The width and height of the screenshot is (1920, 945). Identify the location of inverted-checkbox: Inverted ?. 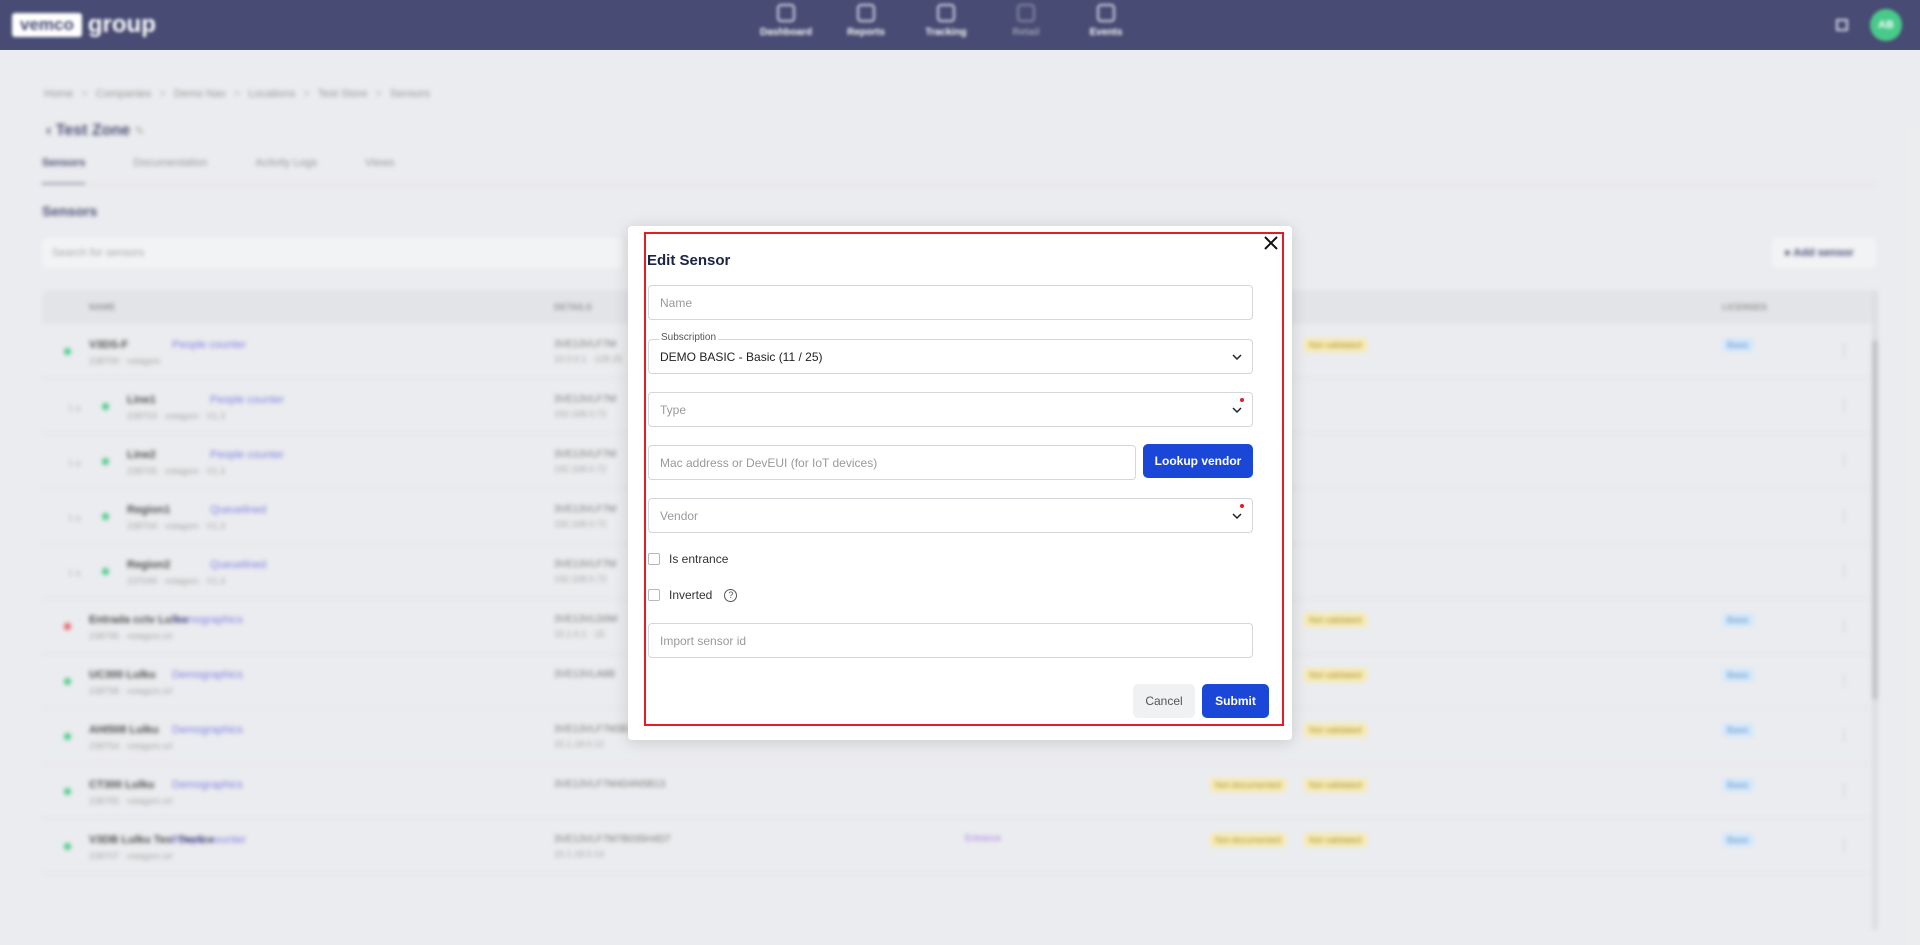
(693, 595).